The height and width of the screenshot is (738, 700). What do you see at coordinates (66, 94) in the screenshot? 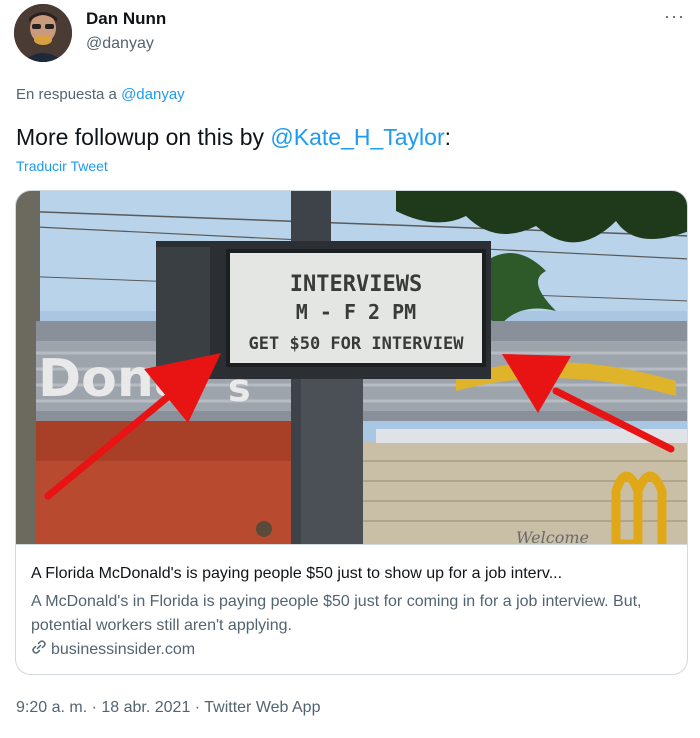
I see `reply-prefix: En respuesta a` at bounding box center [66, 94].